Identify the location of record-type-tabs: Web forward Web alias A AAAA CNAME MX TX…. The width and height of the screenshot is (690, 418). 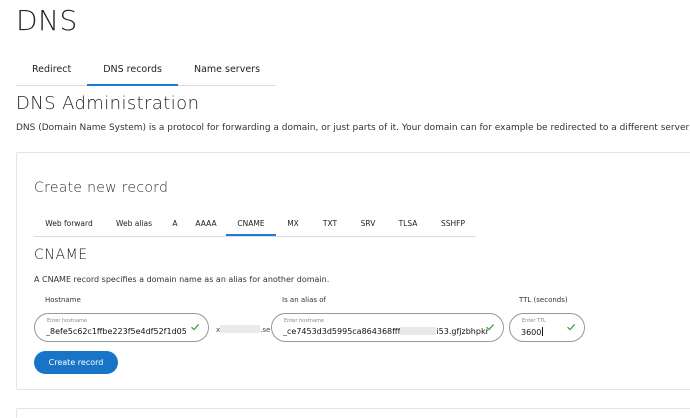
(255, 225).